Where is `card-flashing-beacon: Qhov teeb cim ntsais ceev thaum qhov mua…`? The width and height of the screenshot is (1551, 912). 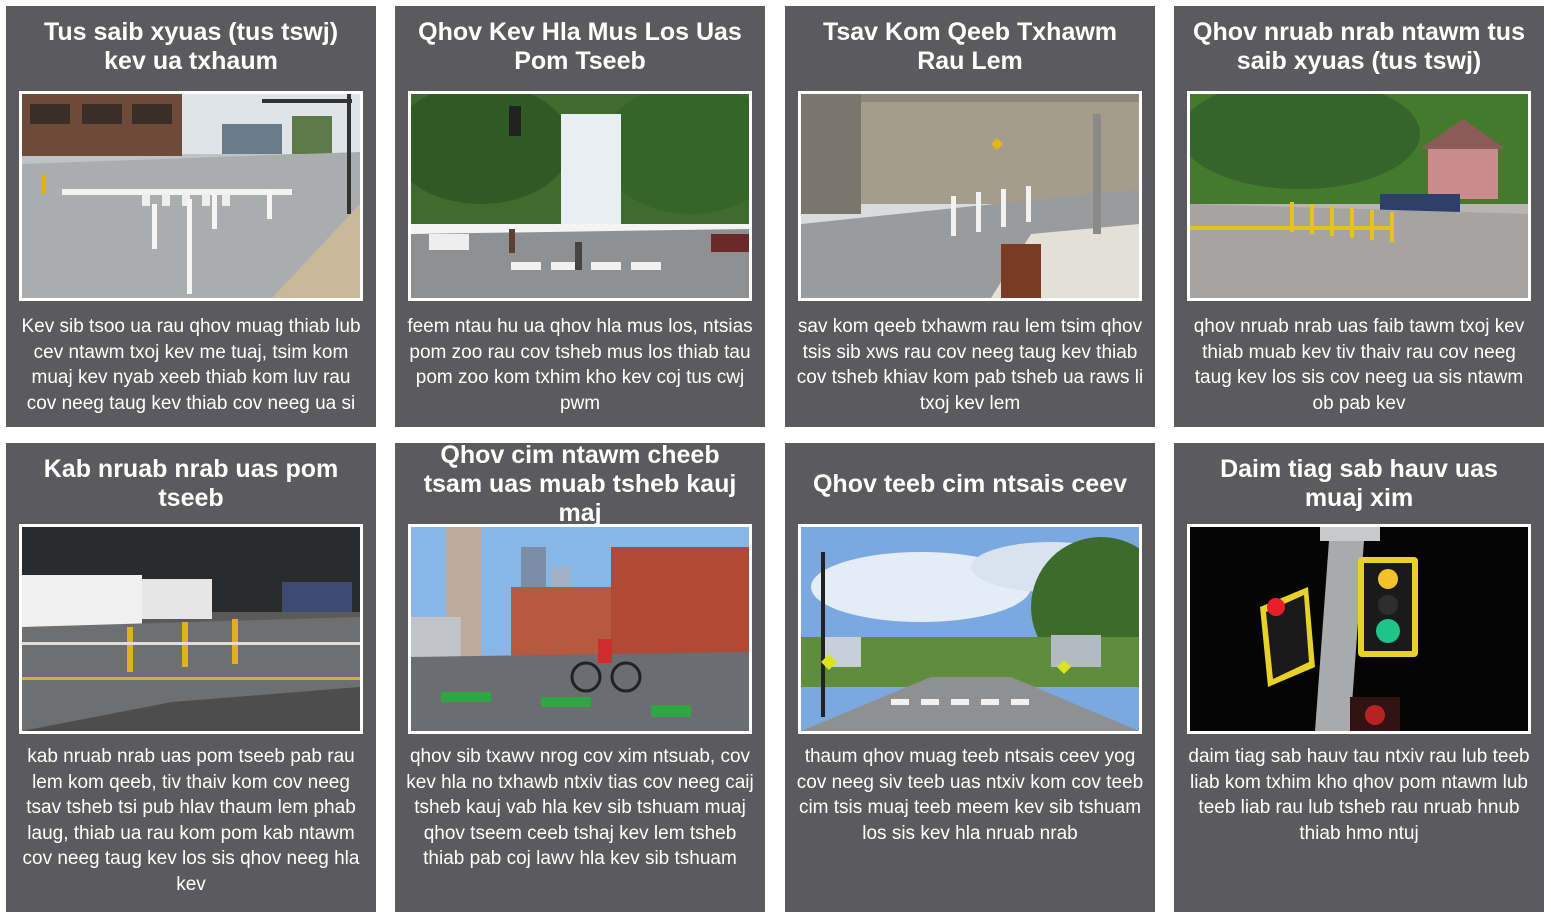
card-flashing-beacon: Qhov teeb cim ntsais ceev thaum qhov mua… is located at coordinates (970, 677).